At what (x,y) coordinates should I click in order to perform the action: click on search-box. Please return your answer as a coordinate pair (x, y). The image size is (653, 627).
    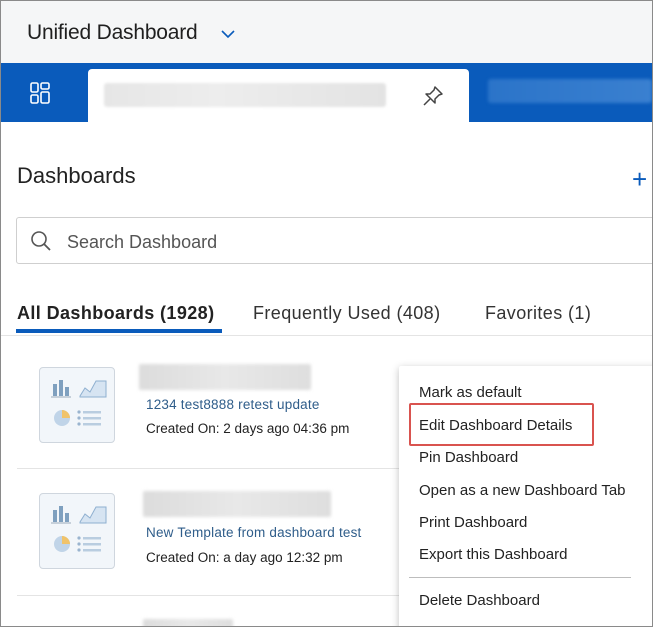
    Looking at the image, I should click on (334, 240).